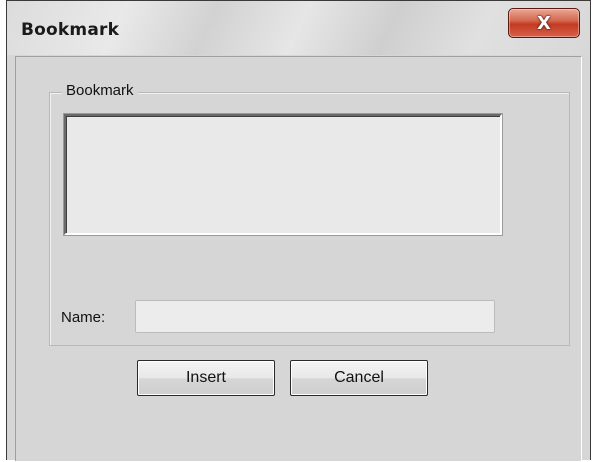 This screenshot has height=462, width=597. Describe the element at coordinates (359, 378) in the screenshot. I see `cancel-button: Cancel` at that location.